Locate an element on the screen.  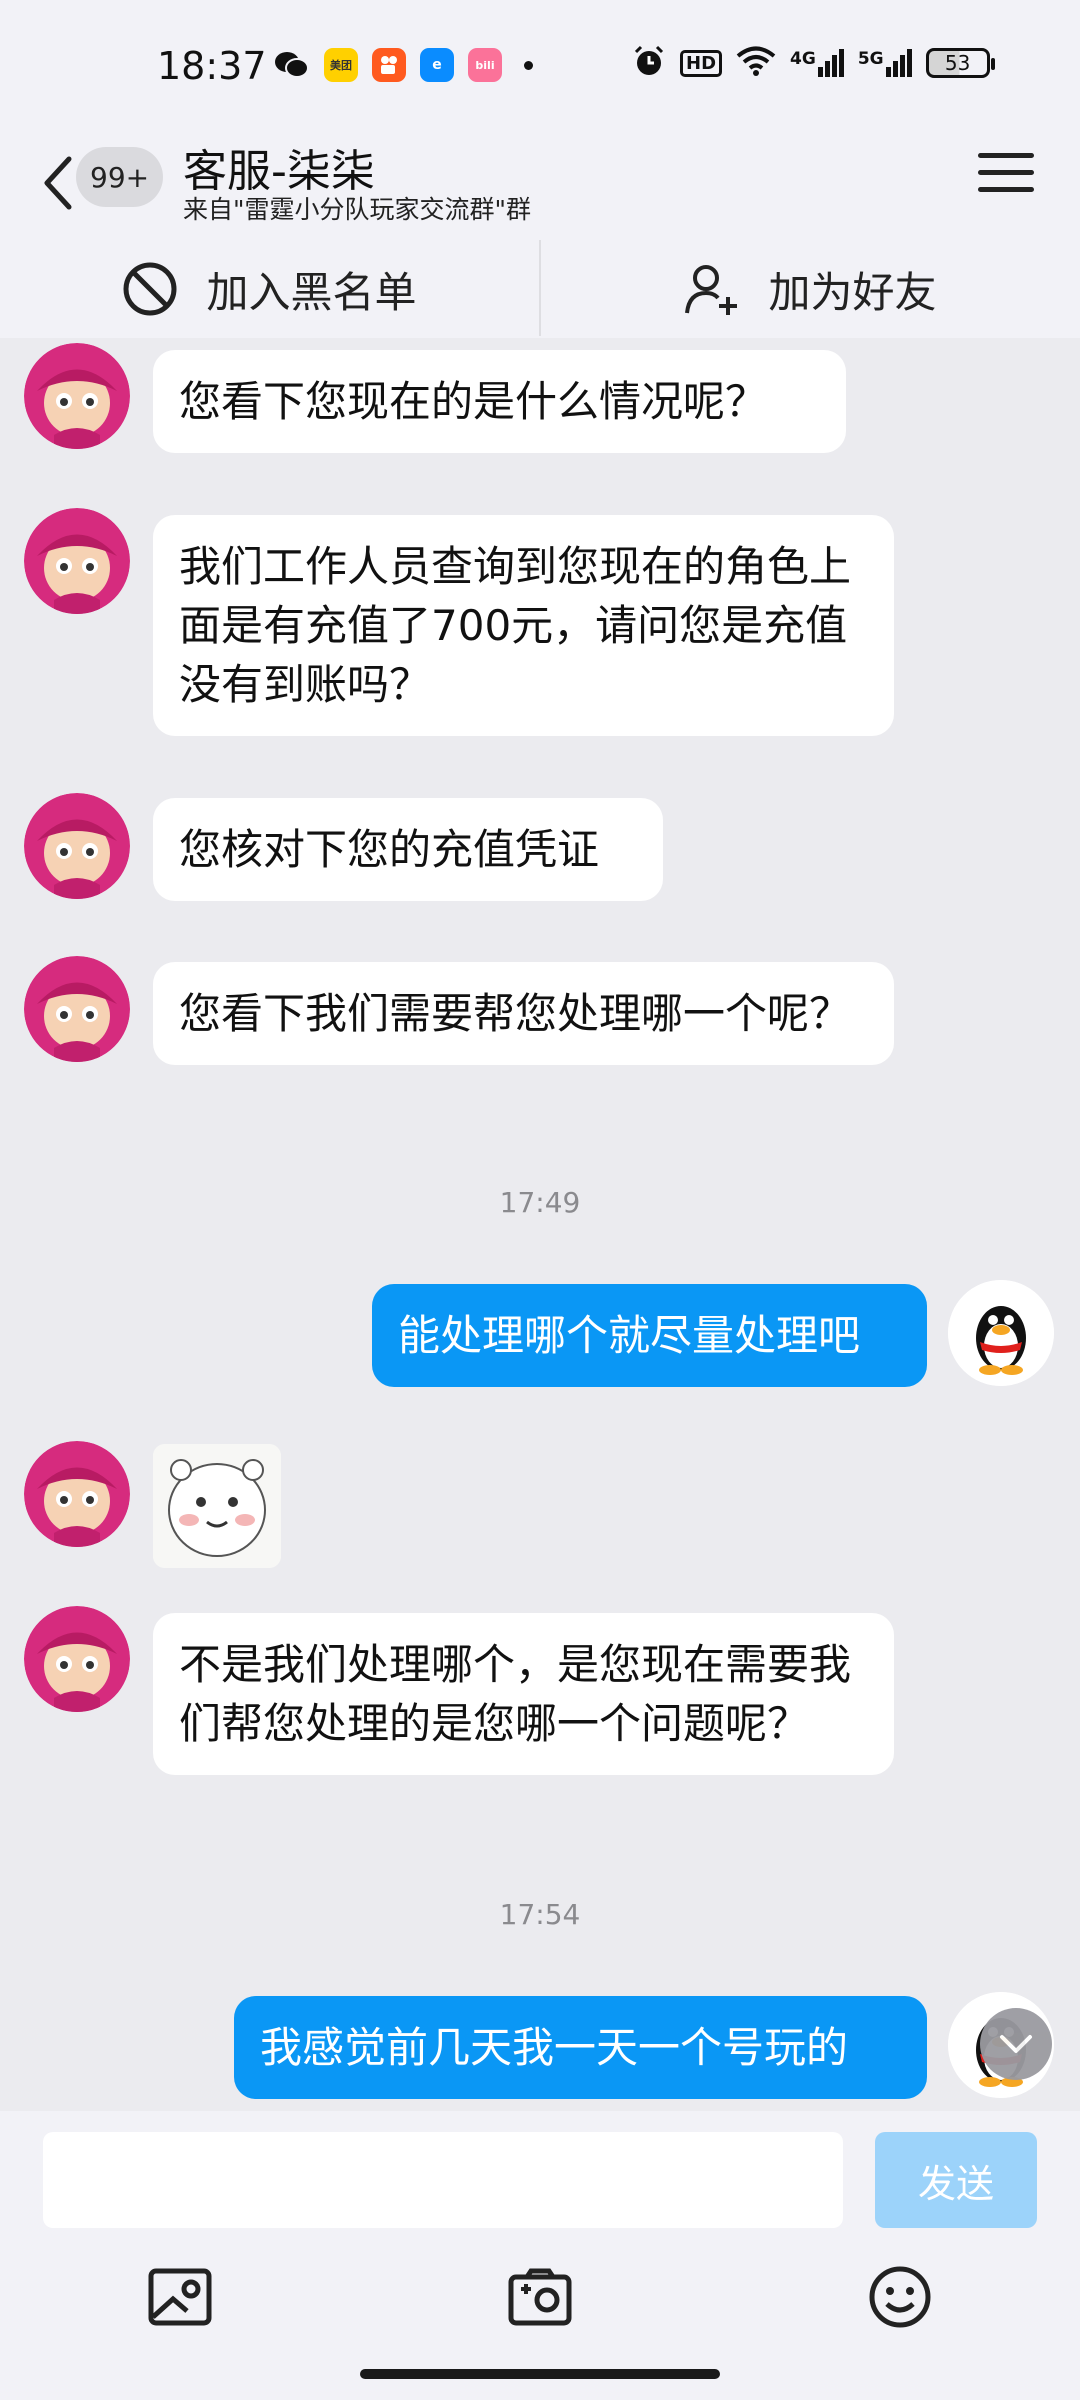
network-4g-icon: 4G is located at coordinates (817, 63).